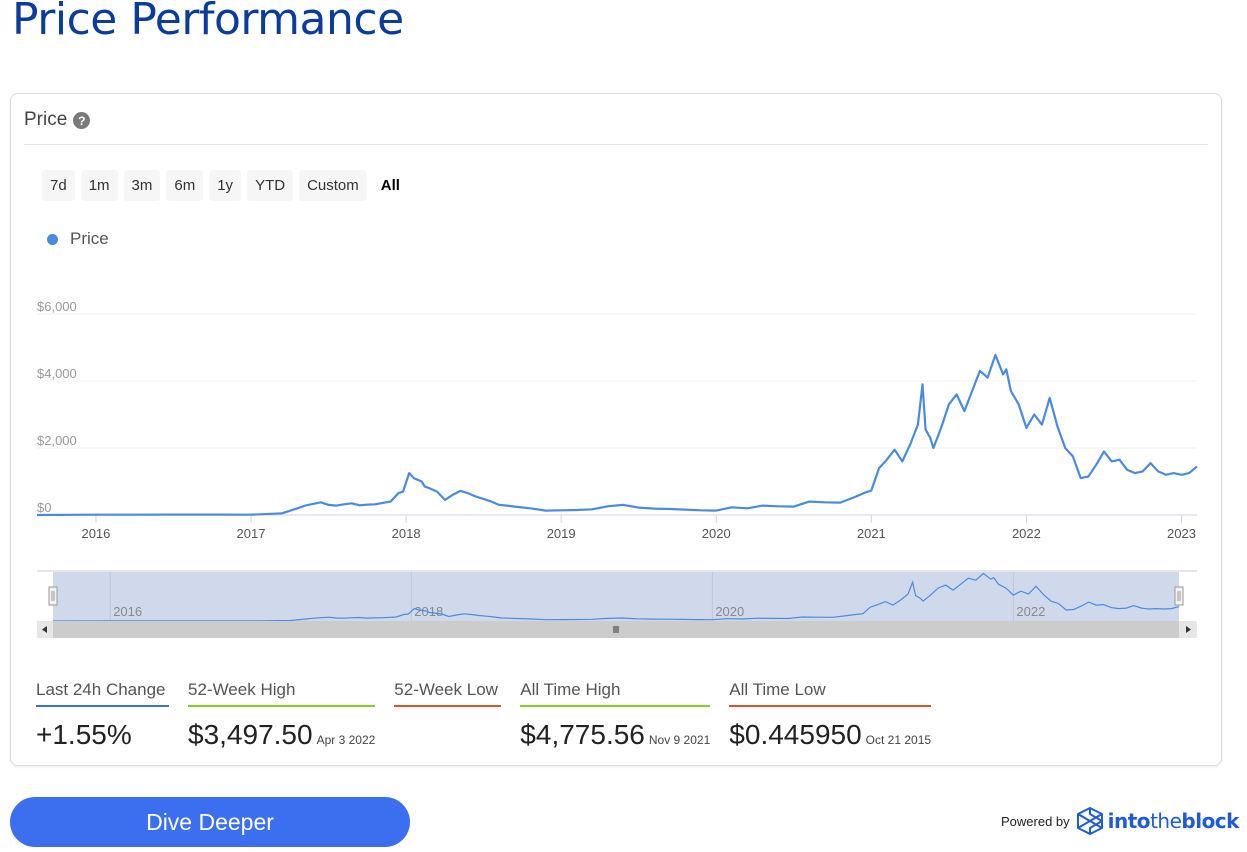  I want to click on stat-52-week-high: 52-Week High $3,497.50 Apr 3 2022, so click(281, 715).